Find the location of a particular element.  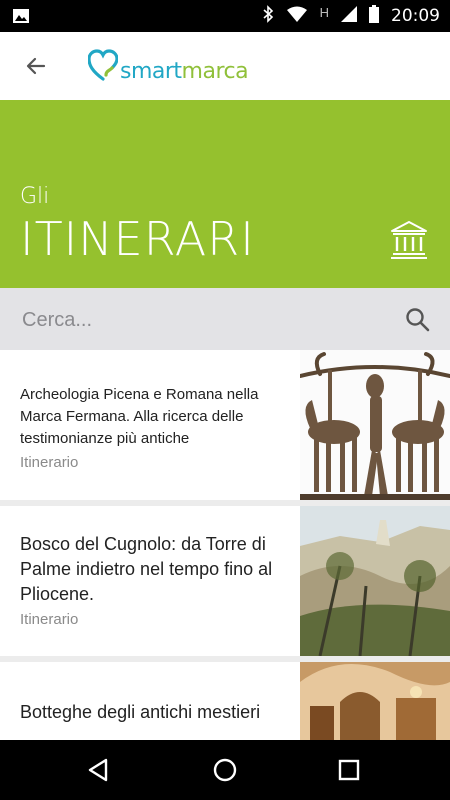

app-bar: smartmarca is located at coordinates (225, 66).